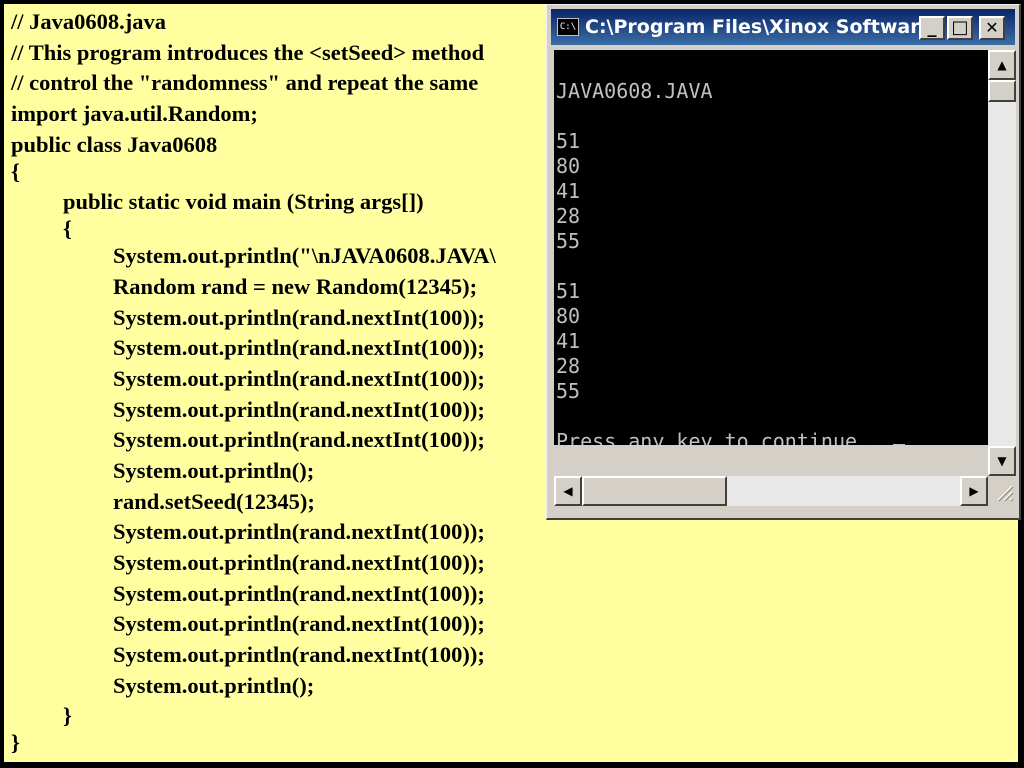  Describe the element at coordinates (992, 28) in the screenshot. I see `close-button: ✕` at that location.